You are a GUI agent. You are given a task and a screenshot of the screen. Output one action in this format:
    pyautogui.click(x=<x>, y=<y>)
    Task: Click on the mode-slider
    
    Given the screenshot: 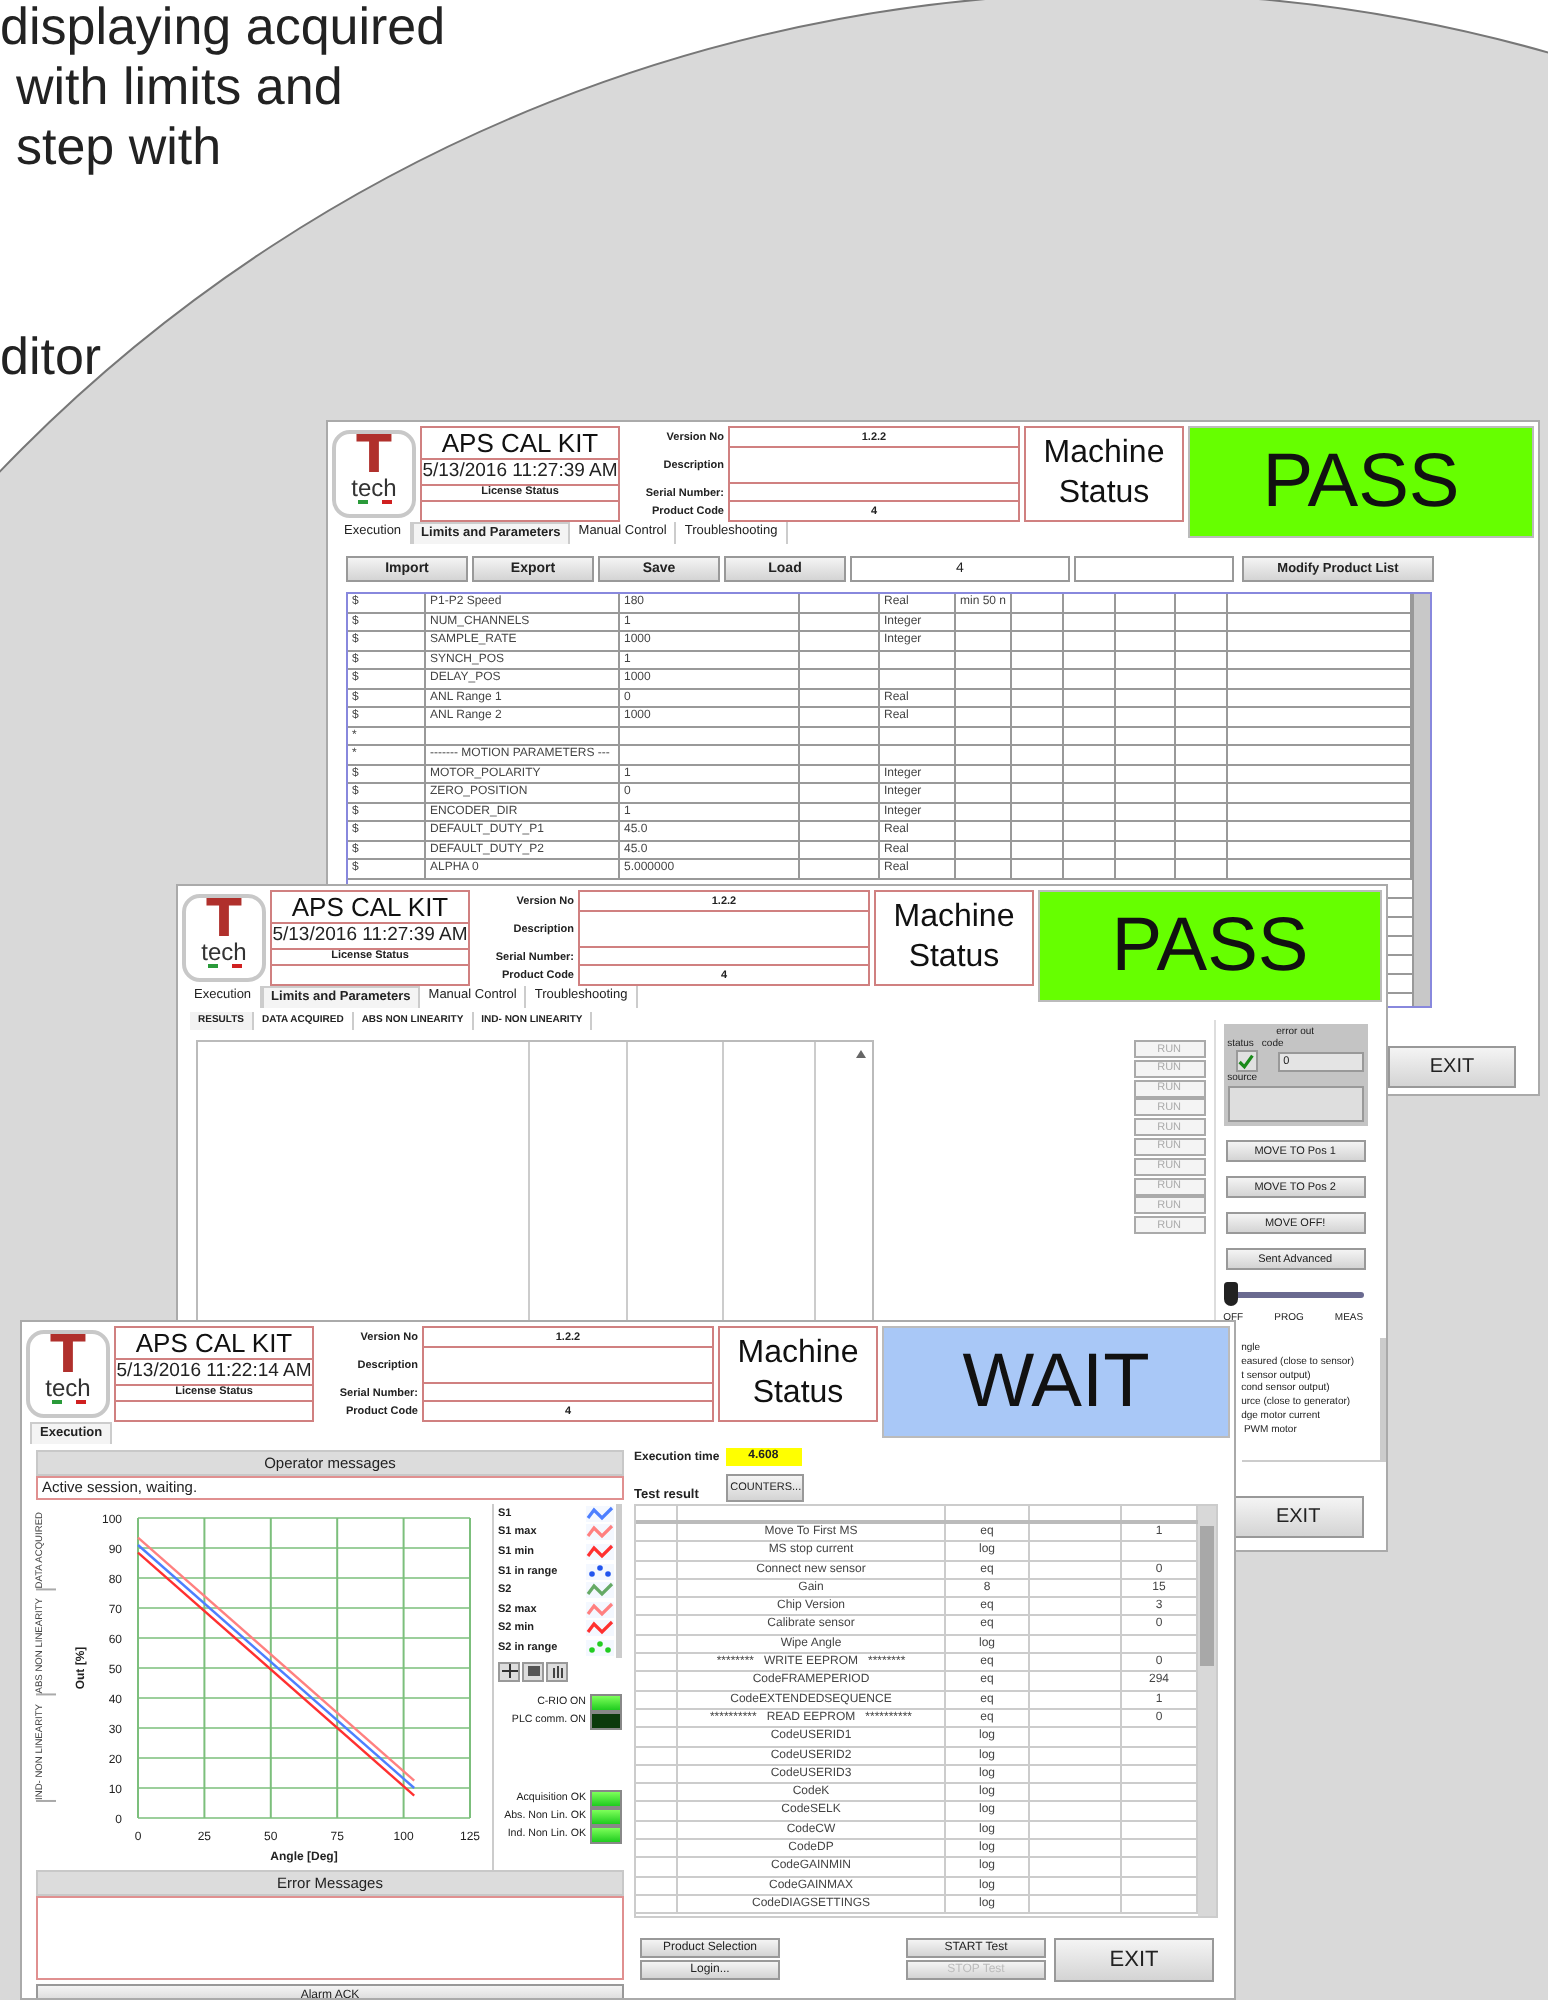 What is the action you would take?
    pyautogui.click(x=1293, y=1294)
    